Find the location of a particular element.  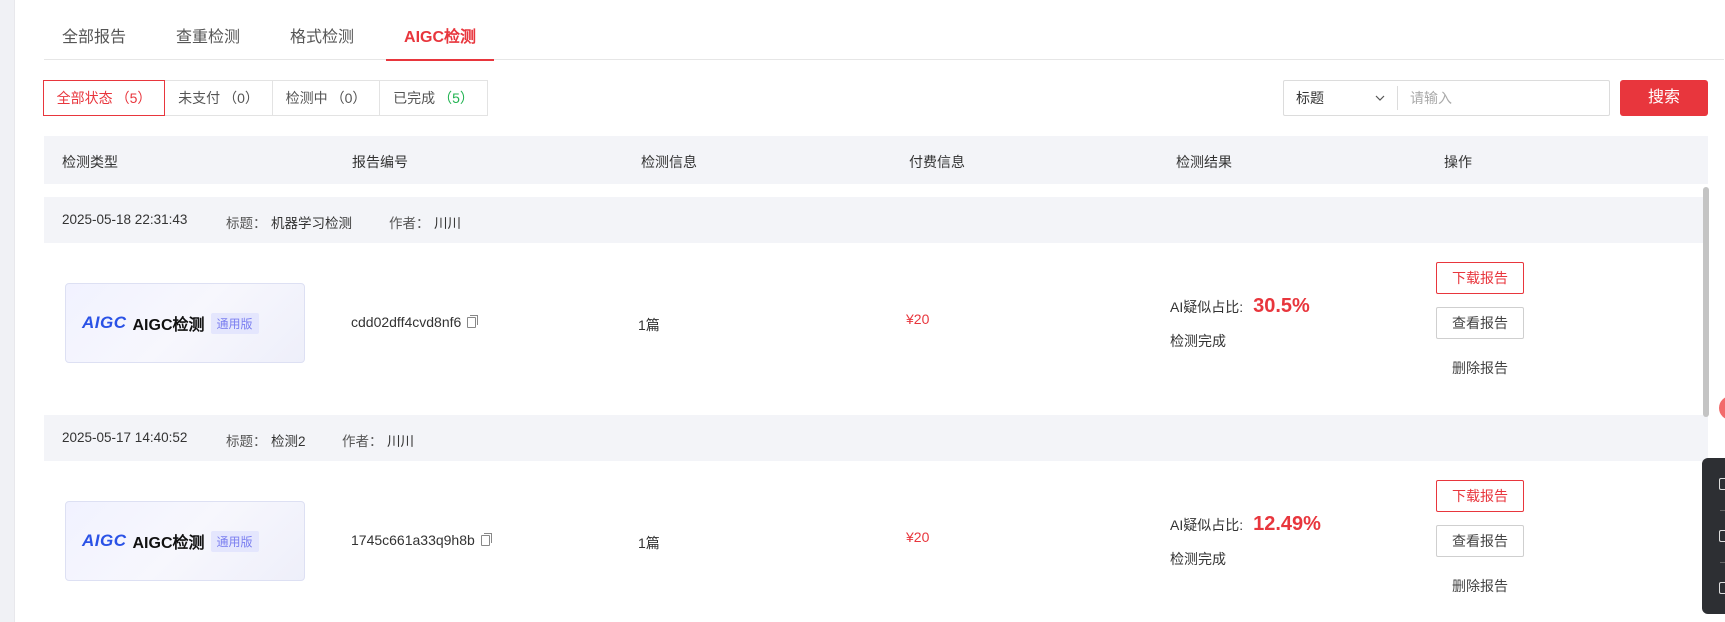

tab-format-check: 格式检测 is located at coordinates (322, 30).